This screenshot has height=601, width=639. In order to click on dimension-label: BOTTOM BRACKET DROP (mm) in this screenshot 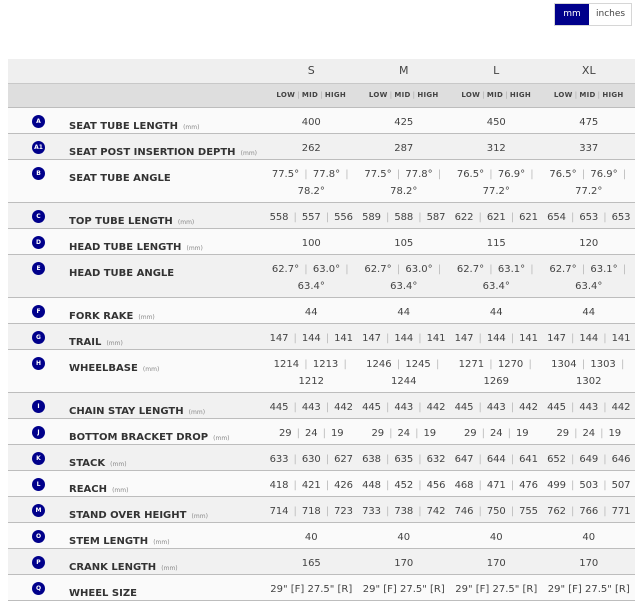, I will do `click(167, 431)`.